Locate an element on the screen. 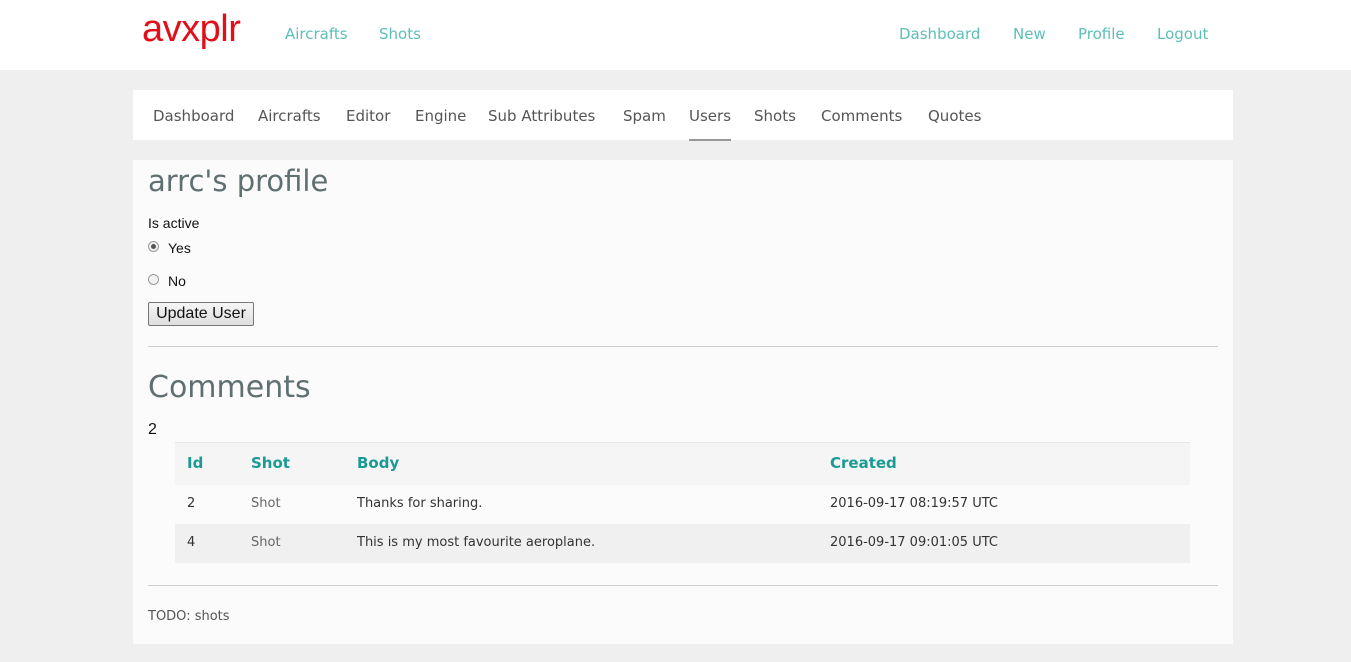  comments-count: 2 is located at coordinates (152, 429).